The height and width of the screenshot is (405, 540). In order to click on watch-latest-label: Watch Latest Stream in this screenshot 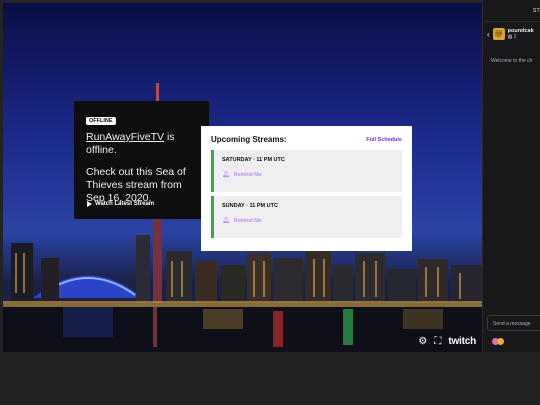, I will do `click(125, 204)`.